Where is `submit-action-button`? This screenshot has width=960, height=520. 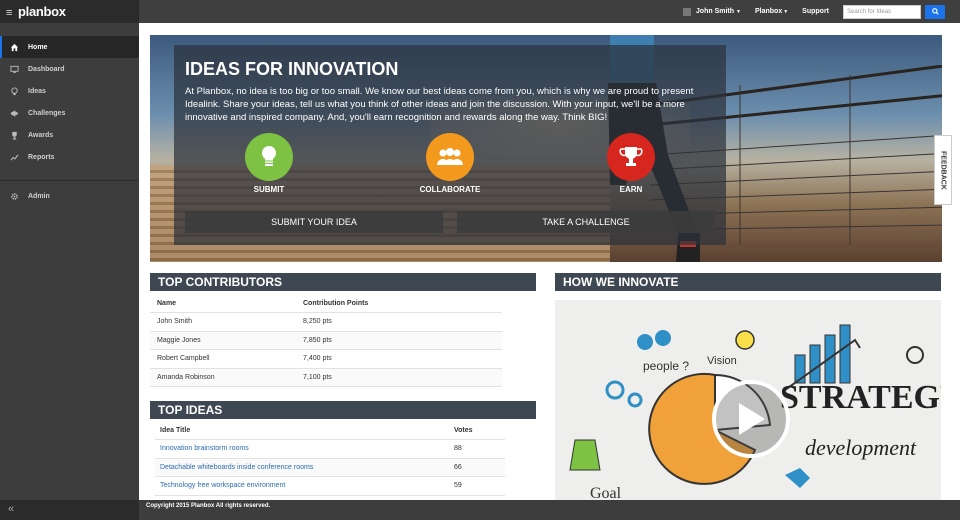 submit-action-button is located at coordinates (269, 157).